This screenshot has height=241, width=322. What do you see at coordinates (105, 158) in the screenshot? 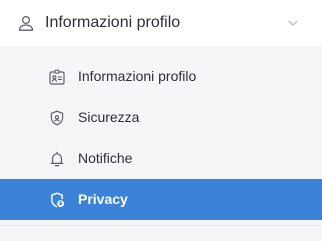
I see `submenu-item-label: Notifiche` at bounding box center [105, 158].